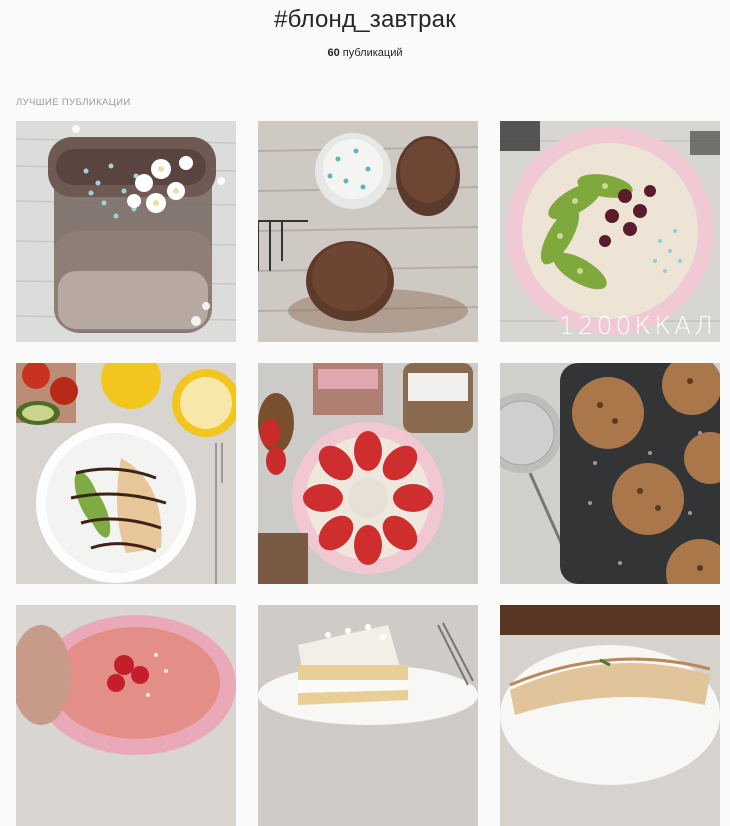  Describe the element at coordinates (333, 53) in the screenshot. I see `post-count-number: 60` at that location.